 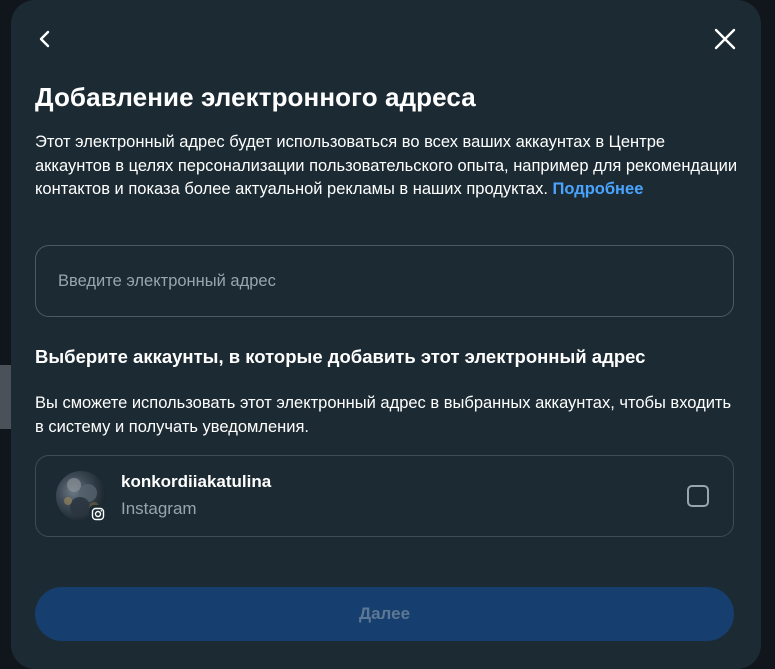 I want to click on account-username: konkordiiakatulina, so click(x=196, y=481).